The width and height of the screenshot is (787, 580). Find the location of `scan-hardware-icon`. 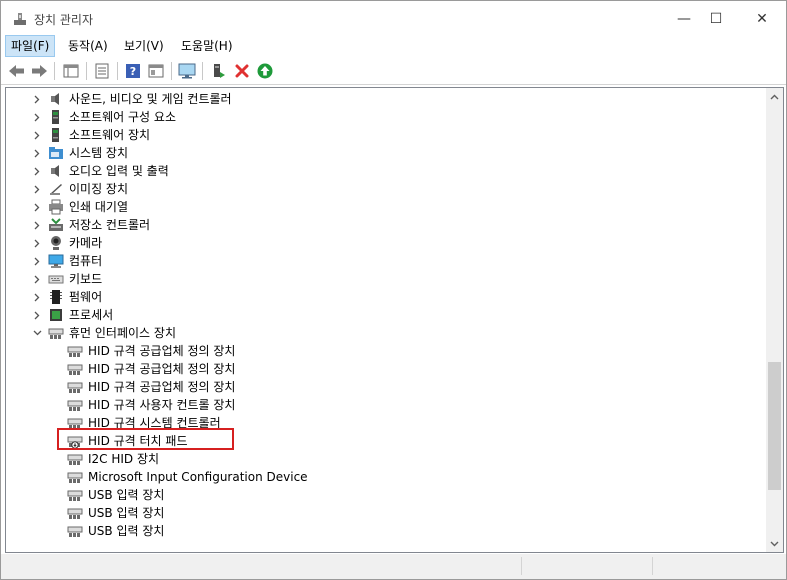

scan-hardware-icon is located at coordinates (265, 71).